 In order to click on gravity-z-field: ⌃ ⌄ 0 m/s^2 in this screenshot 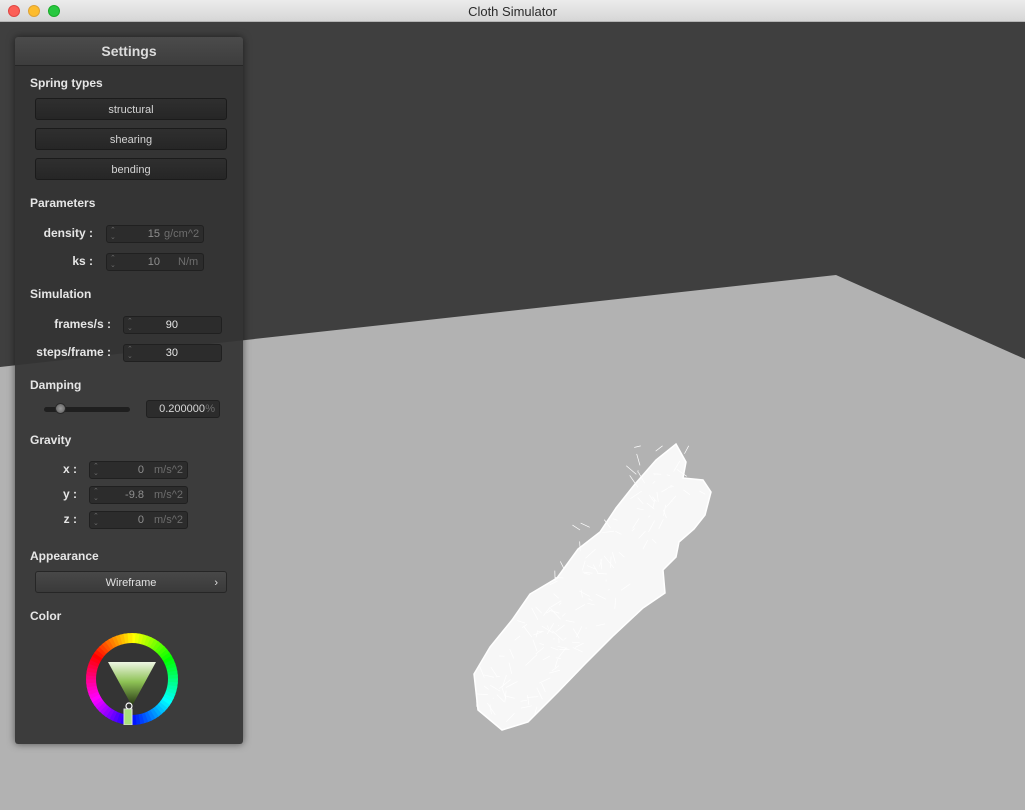, I will do `click(138, 520)`.